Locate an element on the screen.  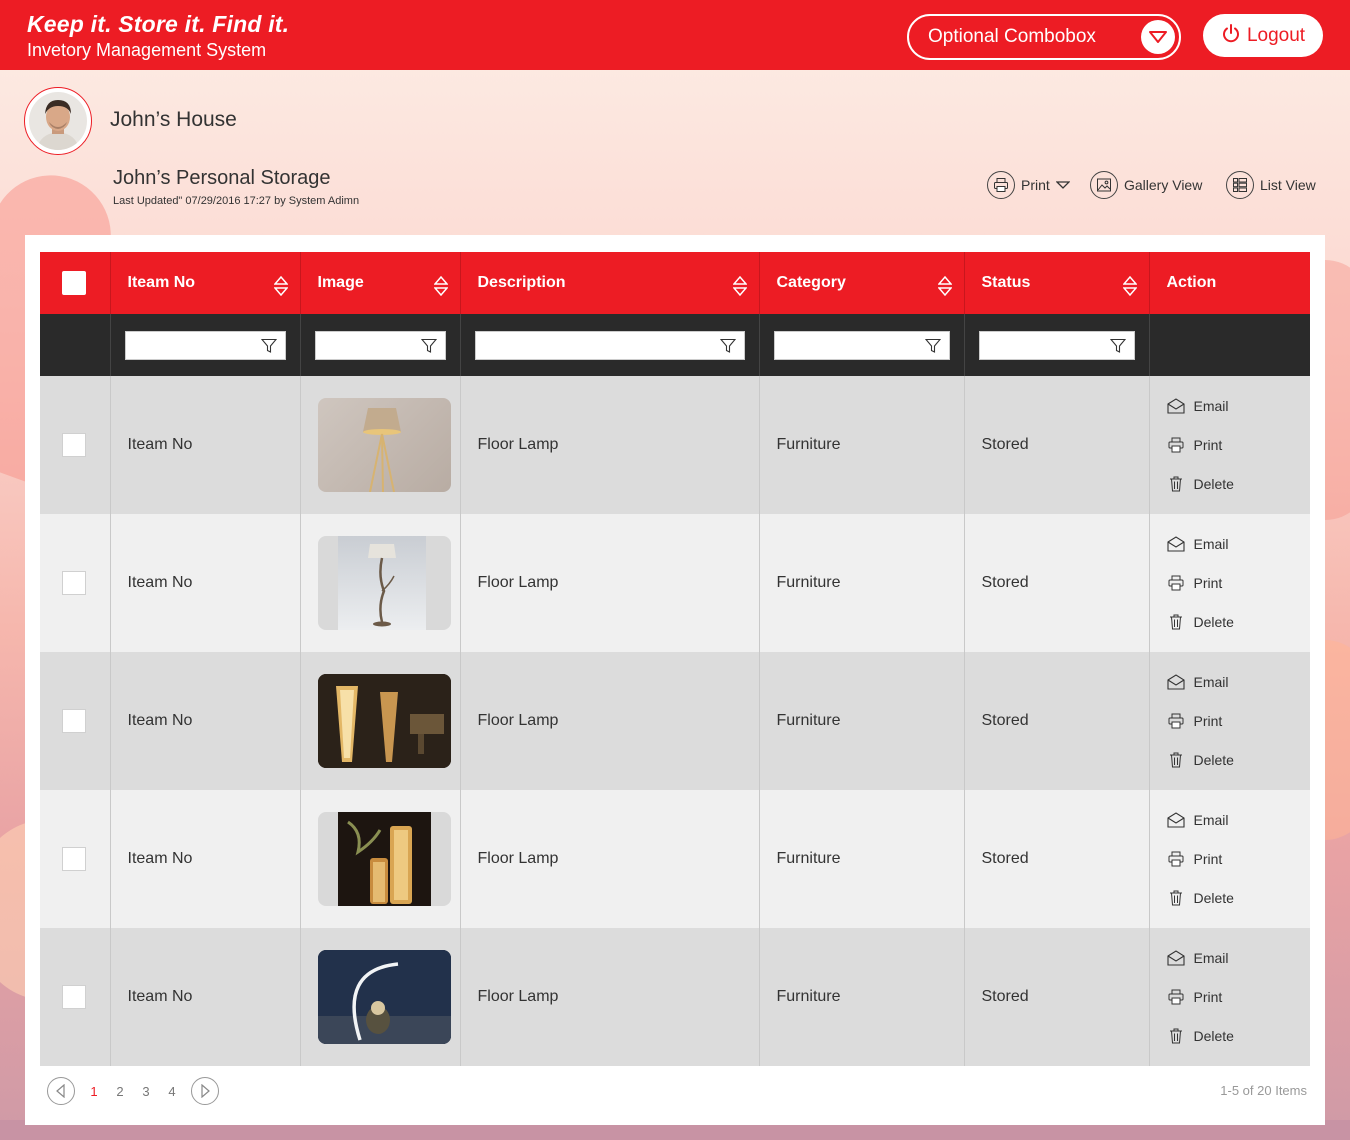
print-label: Print is located at coordinates (1035, 185).